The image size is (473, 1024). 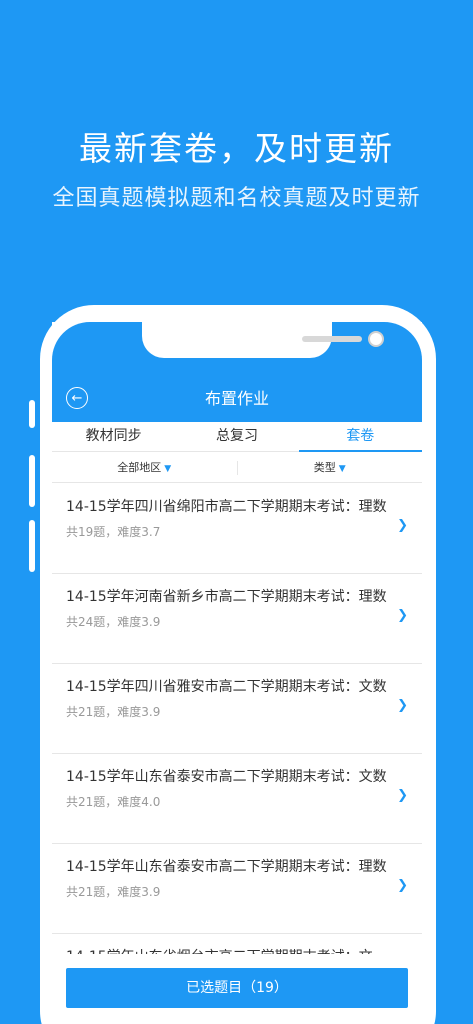 I want to click on promo-headline: 最新套卷，及时更新, so click(x=236, y=148).